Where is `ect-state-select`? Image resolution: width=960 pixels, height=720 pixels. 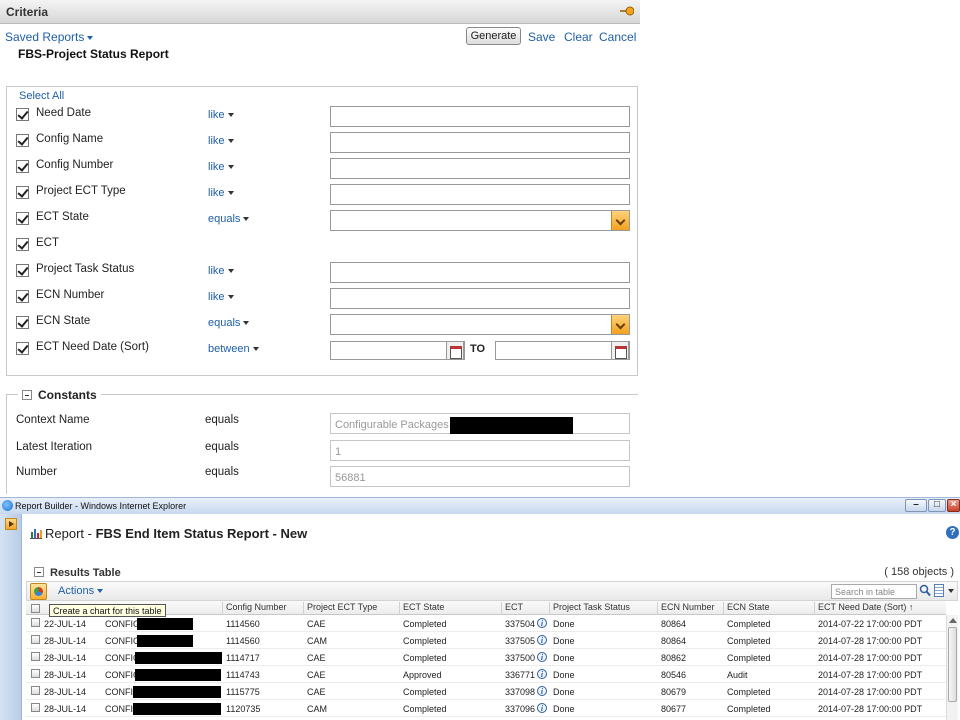
ect-state-select is located at coordinates (480, 220).